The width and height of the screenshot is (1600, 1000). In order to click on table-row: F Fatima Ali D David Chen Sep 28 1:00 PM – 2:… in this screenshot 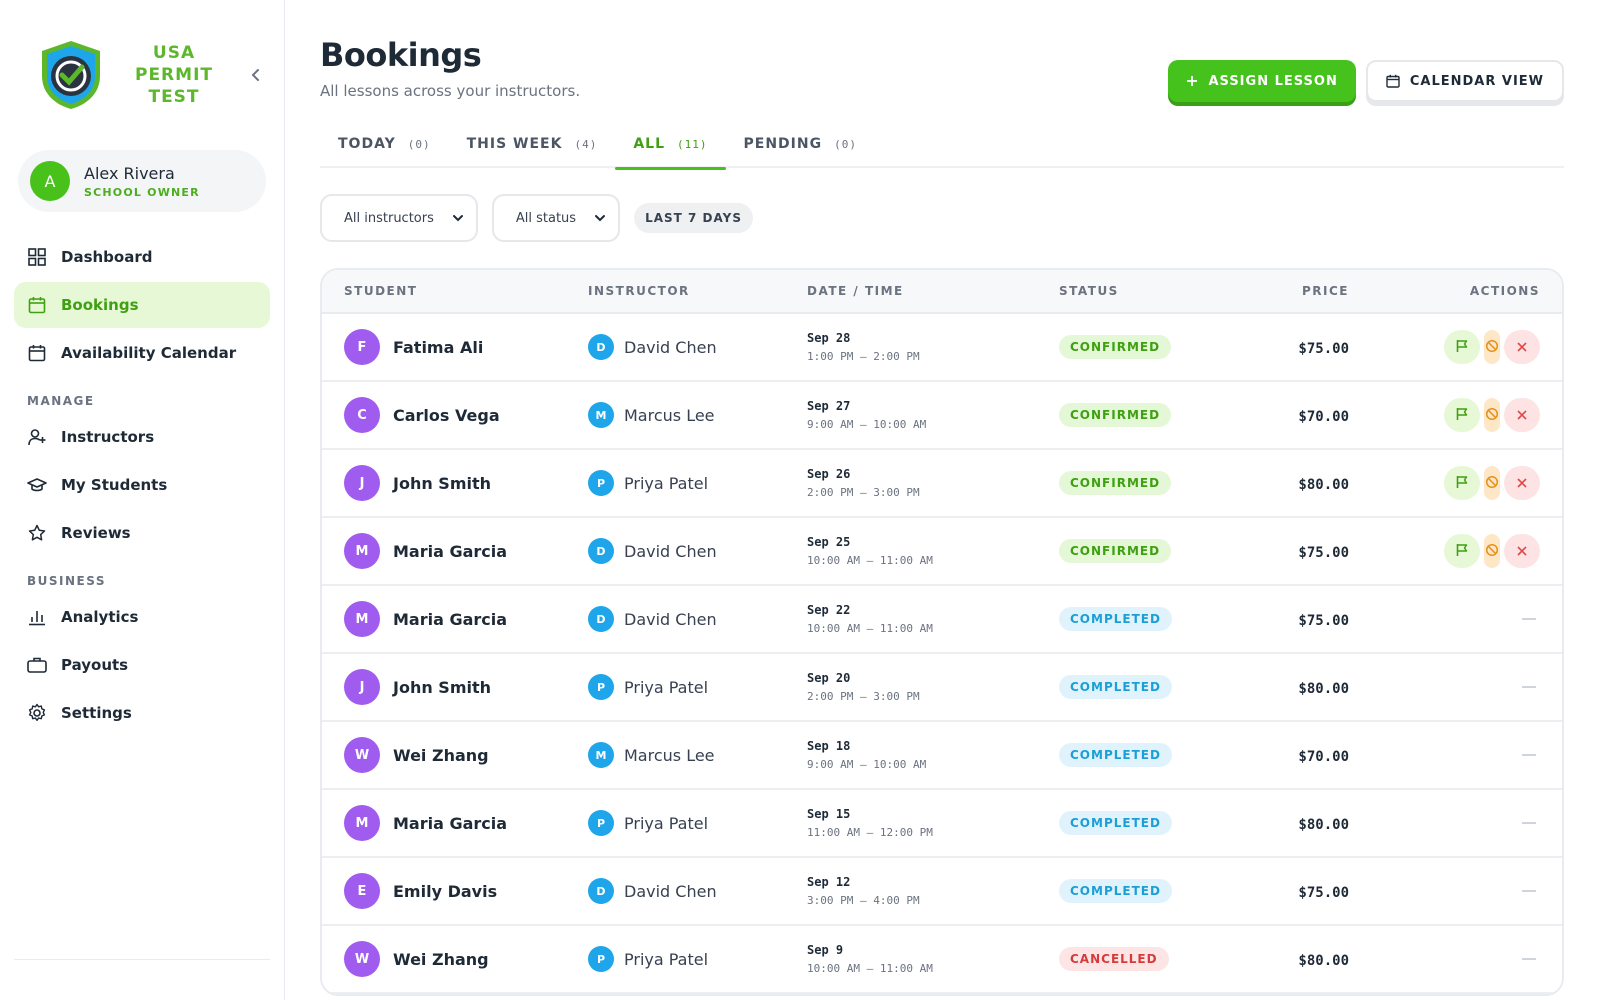, I will do `click(942, 348)`.